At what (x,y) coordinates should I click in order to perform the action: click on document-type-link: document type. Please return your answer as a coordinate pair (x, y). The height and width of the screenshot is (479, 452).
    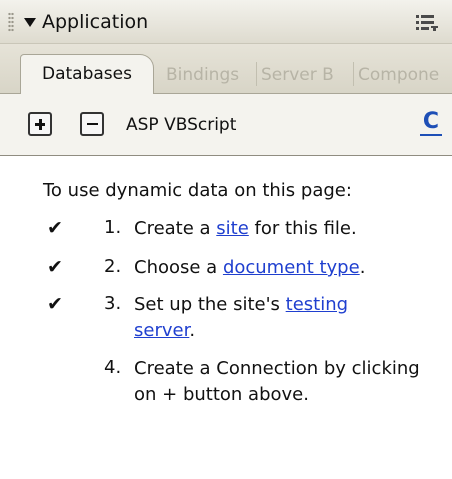
    Looking at the image, I should click on (291, 267).